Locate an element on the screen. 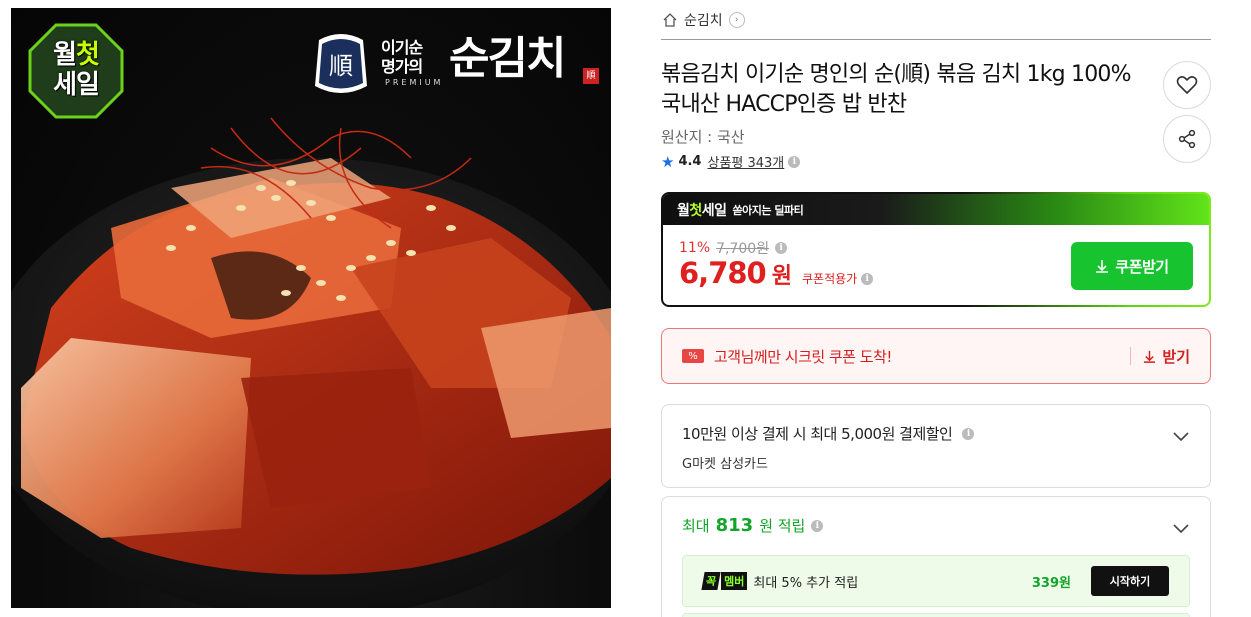 This screenshot has height=617, width=1251. get-coupon-button: 쿠폰받기 is located at coordinates (1132, 266).